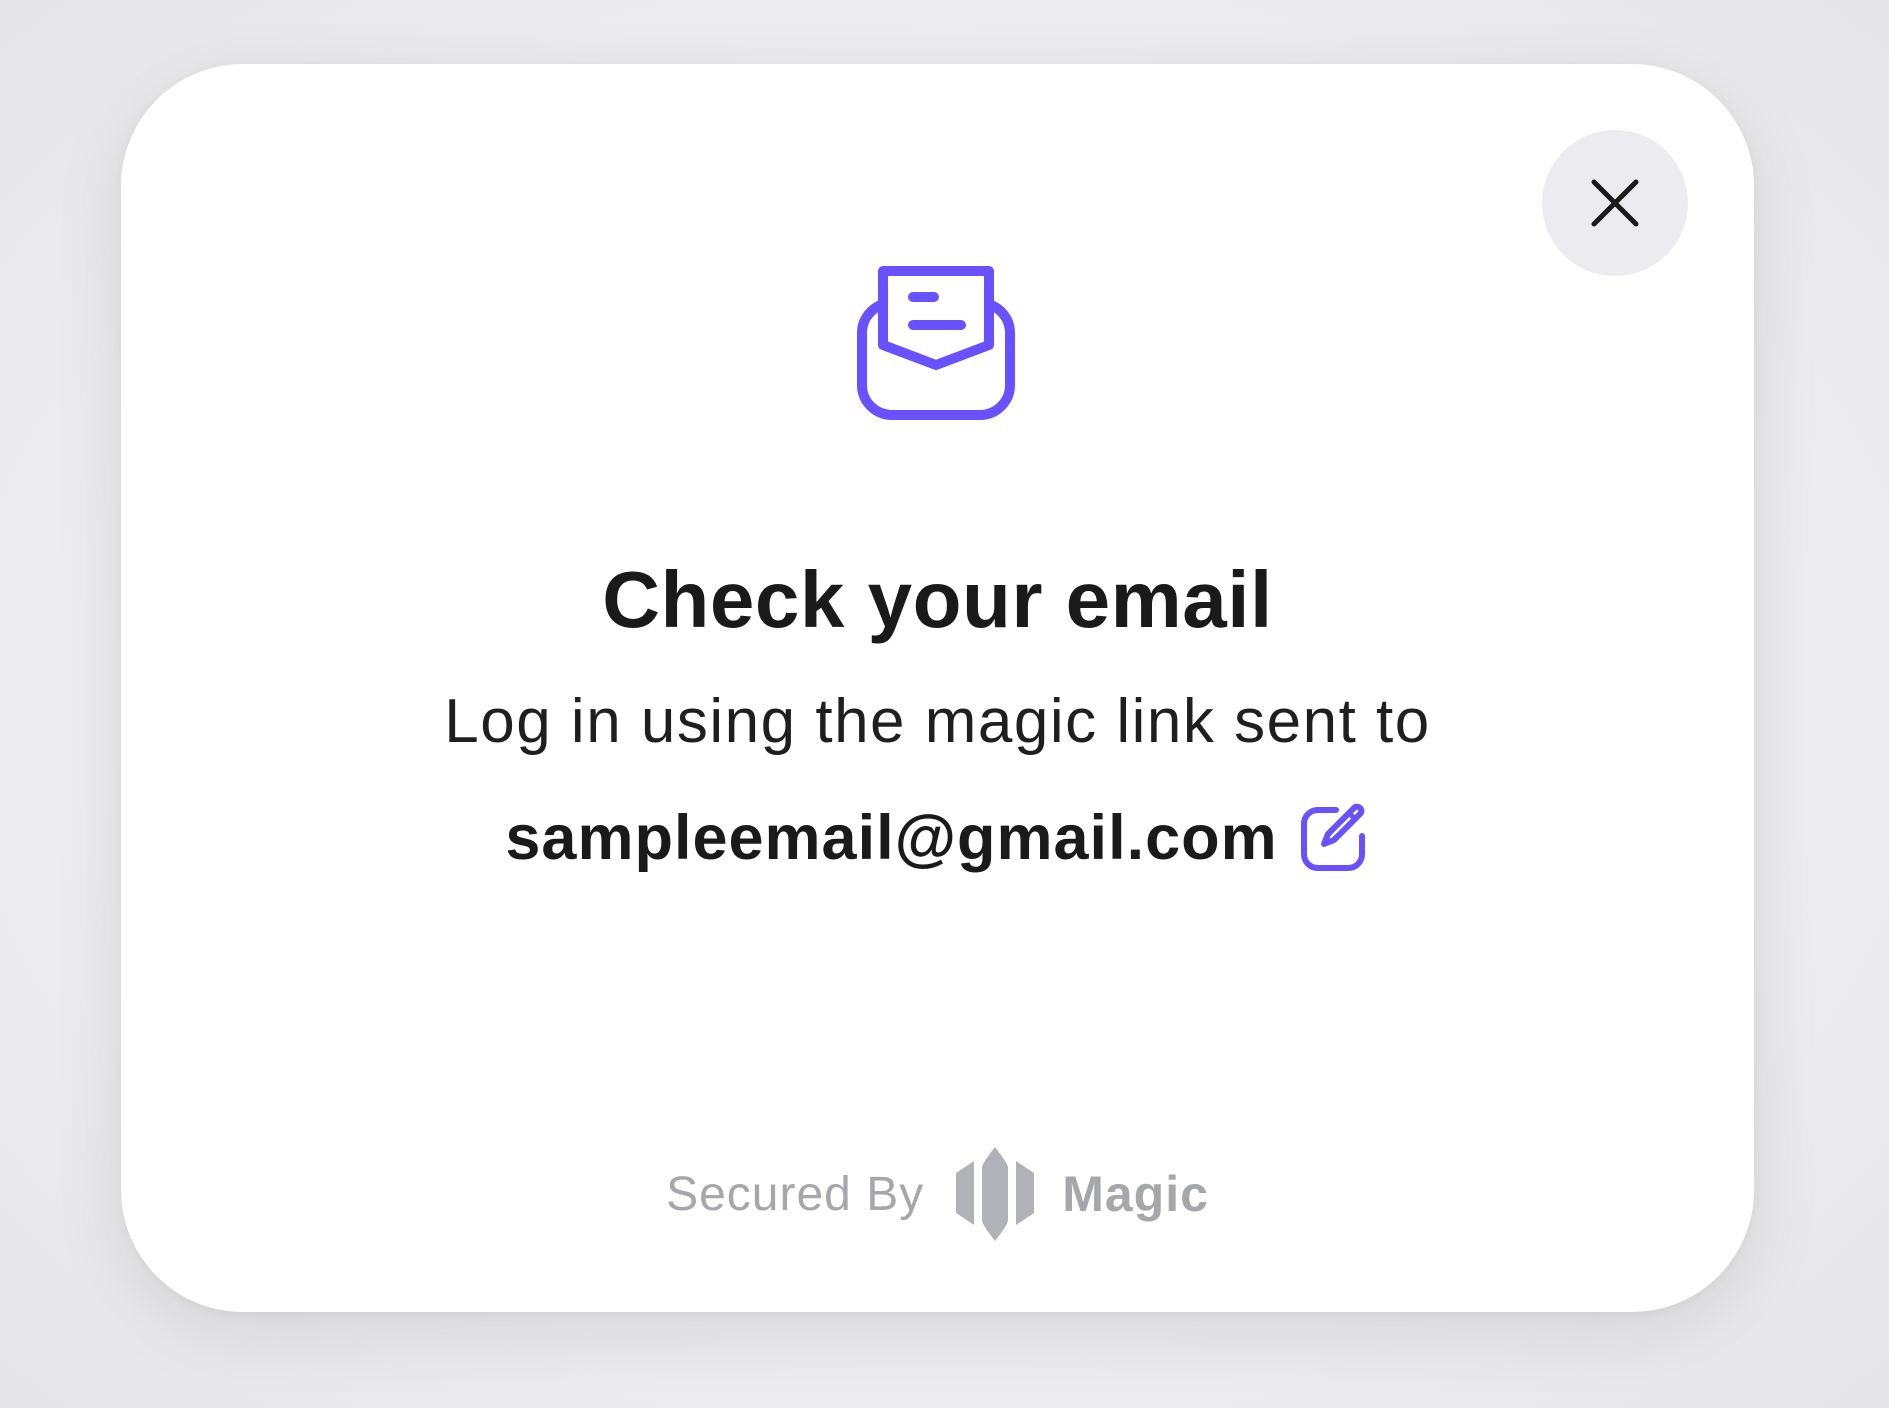  Describe the element at coordinates (937, 1194) in the screenshot. I see `secured-by-footer: Secured By Magic` at that location.